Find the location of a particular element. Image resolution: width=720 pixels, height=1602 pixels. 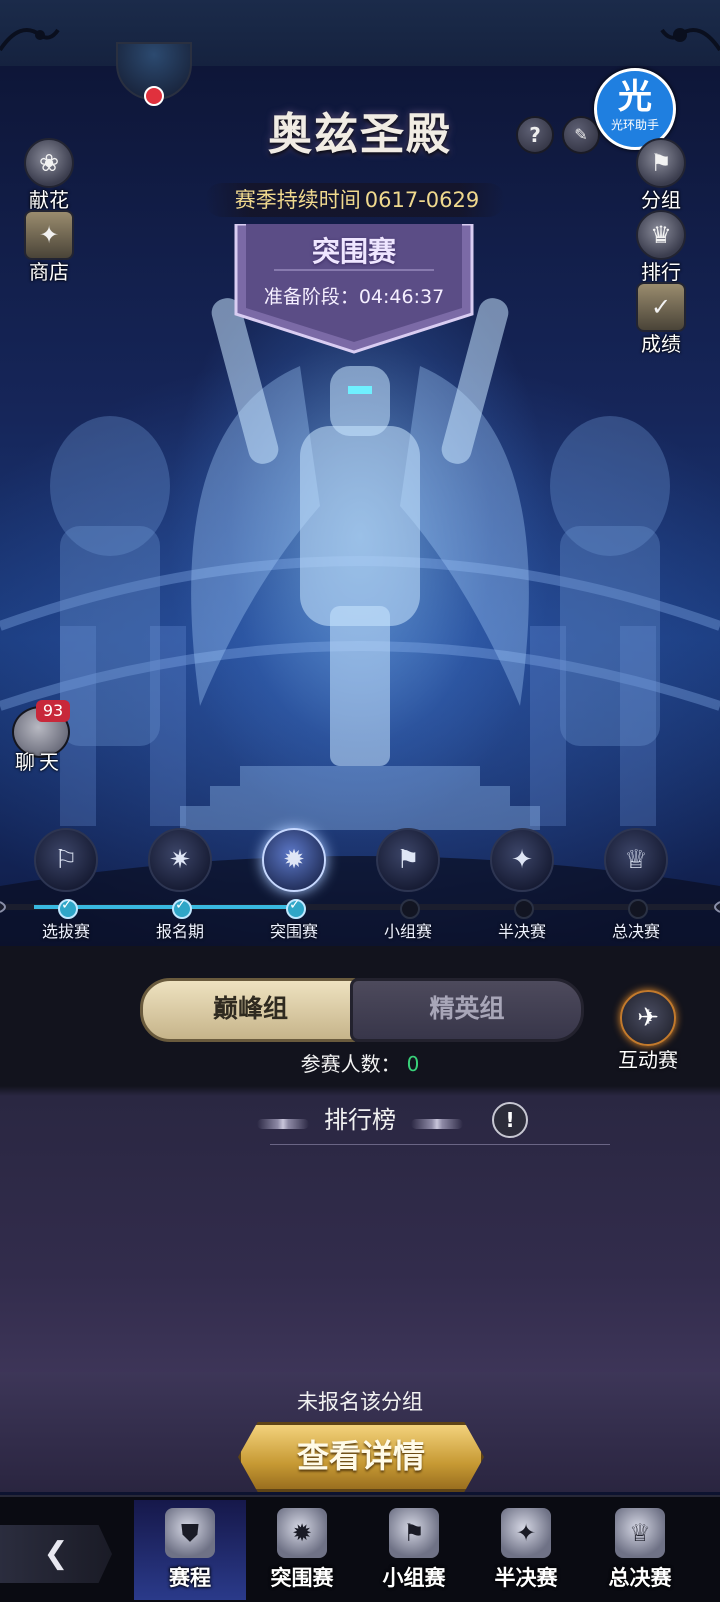

nav-semifinal: ✦ 半决赛 is located at coordinates (526, 1550).